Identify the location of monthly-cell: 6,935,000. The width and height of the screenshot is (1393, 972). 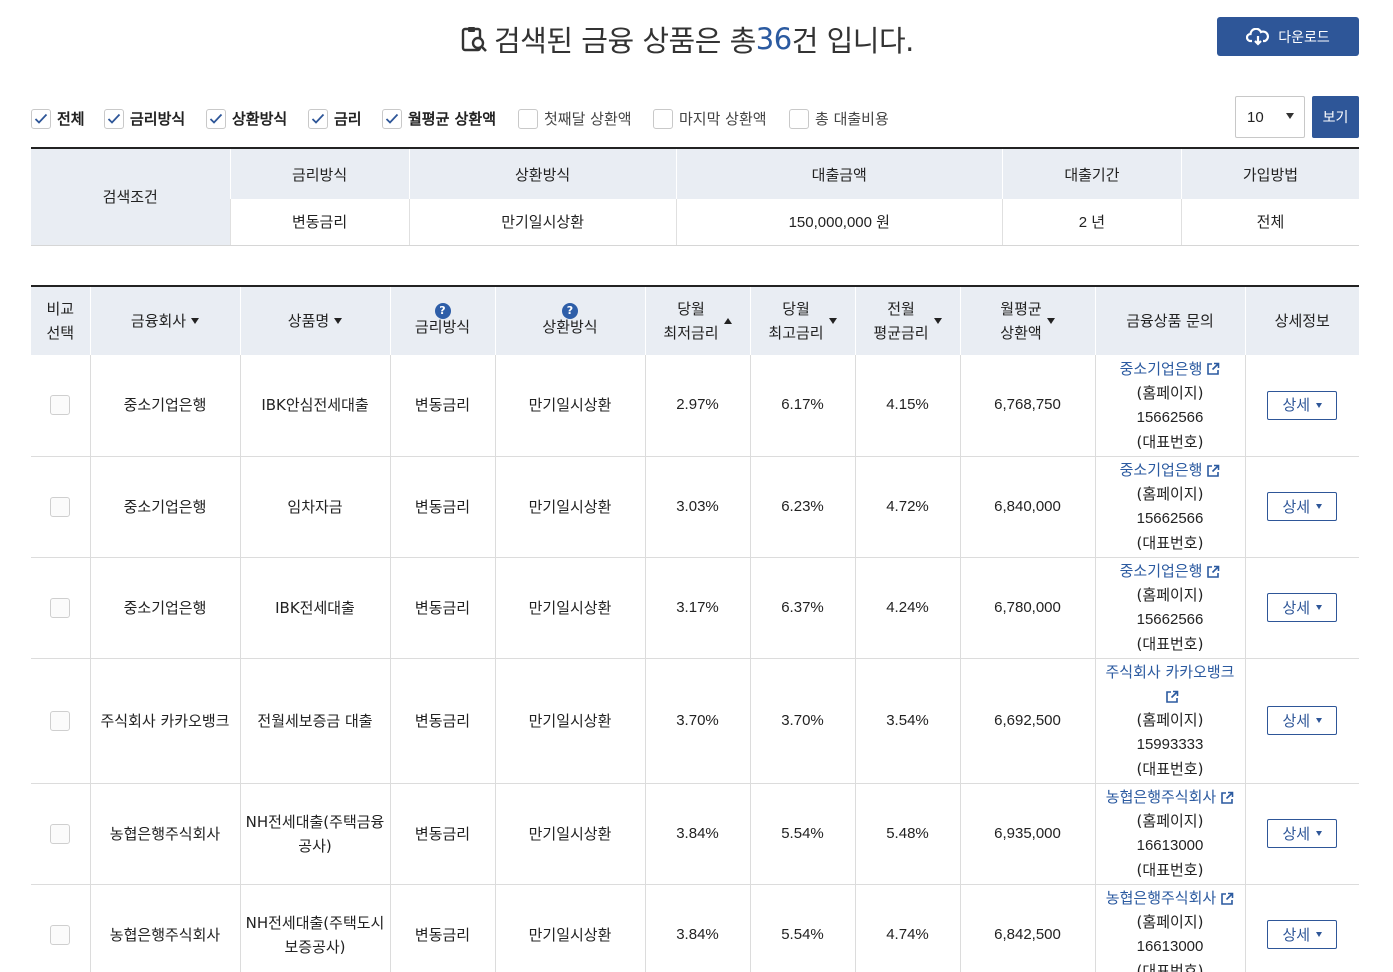
(1027, 834).